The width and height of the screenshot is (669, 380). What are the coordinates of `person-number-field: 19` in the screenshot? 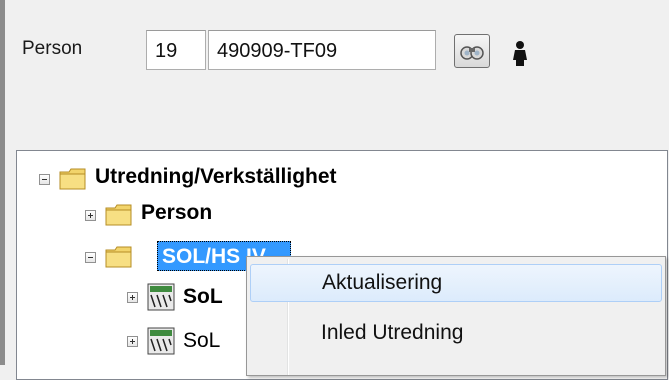 It's located at (176, 50).